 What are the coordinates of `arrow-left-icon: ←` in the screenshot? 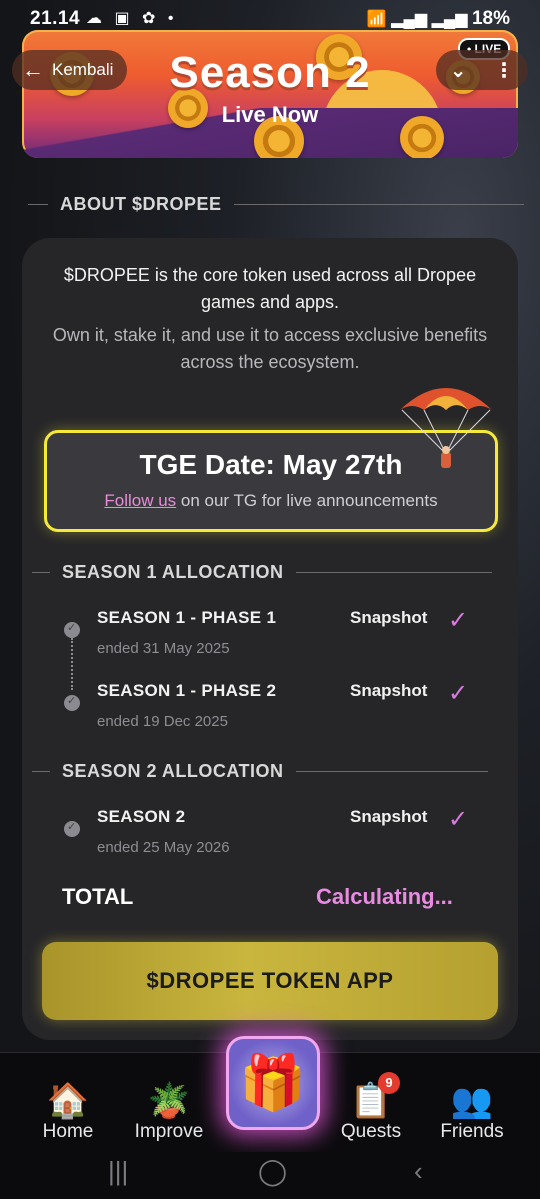 It's located at (33, 69).